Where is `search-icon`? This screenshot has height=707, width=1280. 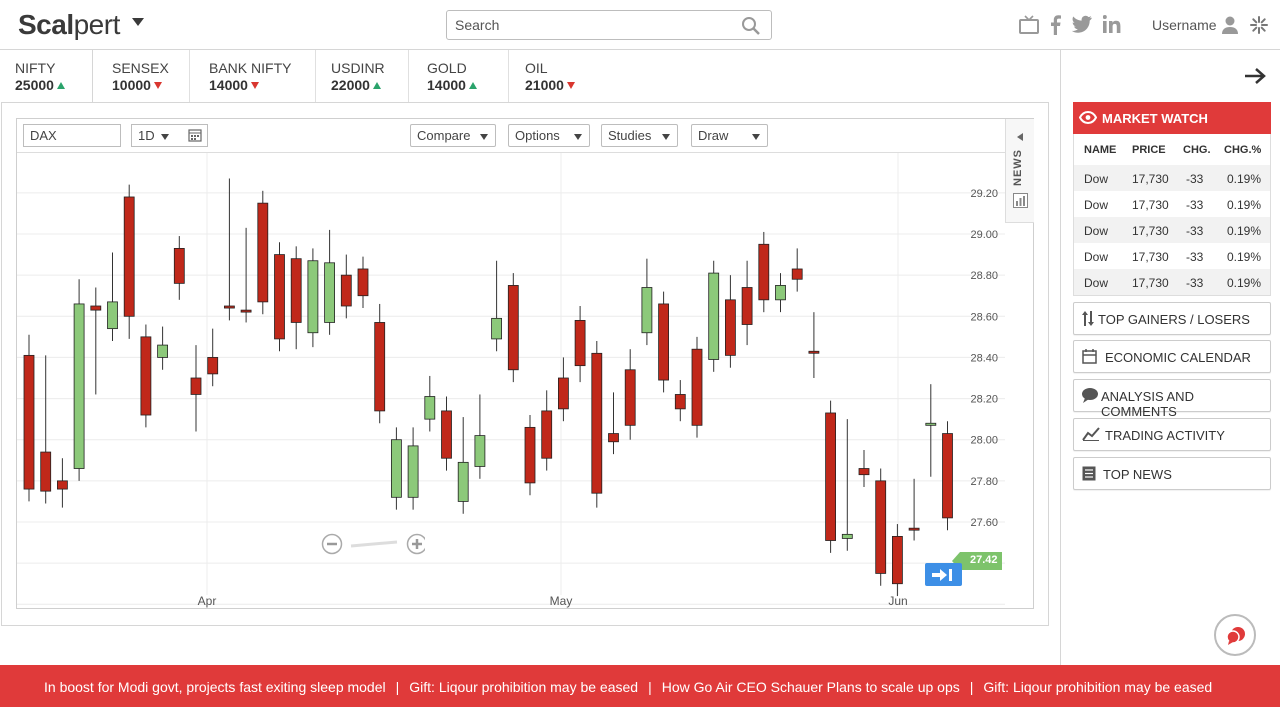
search-icon is located at coordinates (751, 26).